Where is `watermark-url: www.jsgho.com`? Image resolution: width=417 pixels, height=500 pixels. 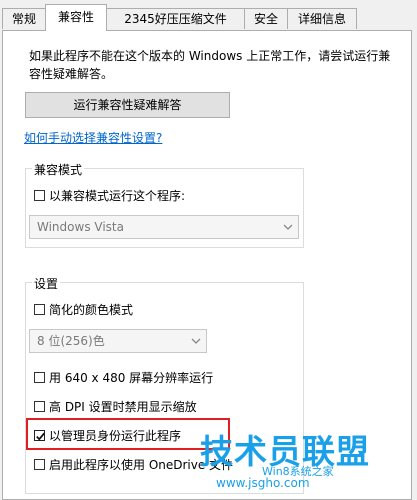 watermark-url: www.jsgho.com is located at coordinates (263, 483).